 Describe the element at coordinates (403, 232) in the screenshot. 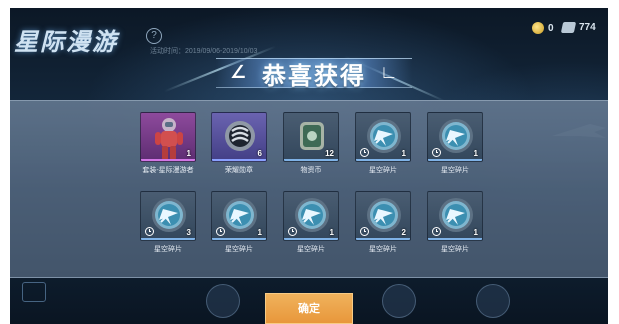

I see `reward-item-count: 2` at that location.